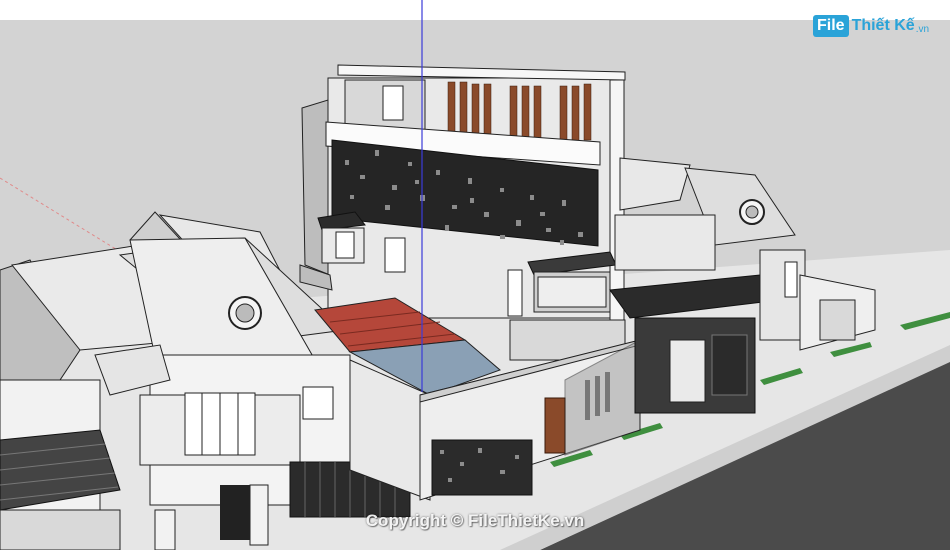 The width and height of the screenshot is (950, 550). Describe the element at coordinates (922, 29) in the screenshot. I see `logo-tld-text: .vn` at that location.